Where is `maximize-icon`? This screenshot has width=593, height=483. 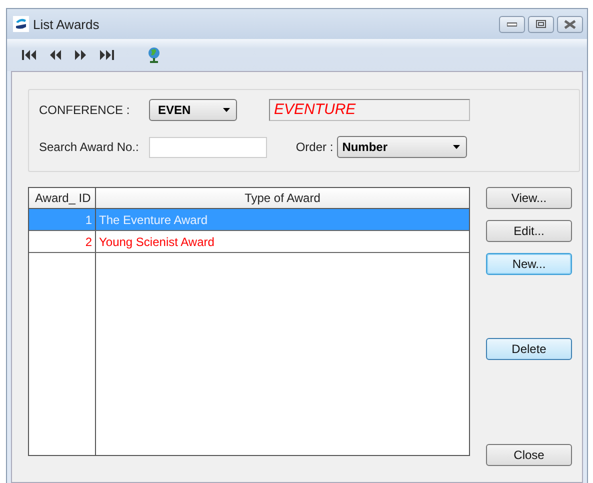
maximize-icon is located at coordinates (541, 24).